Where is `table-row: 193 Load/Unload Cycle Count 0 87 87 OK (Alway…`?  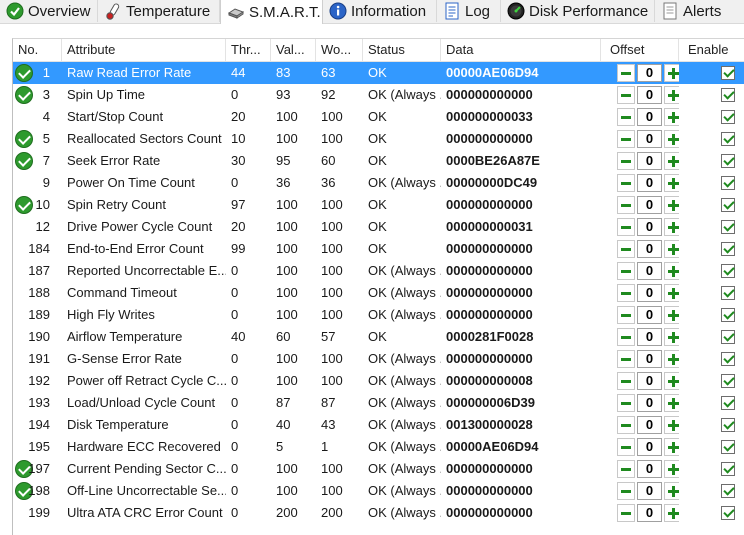
table-row: 193 Load/Unload Cycle Count 0 87 87 OK (Alway… is located at coordinates (378, 403).